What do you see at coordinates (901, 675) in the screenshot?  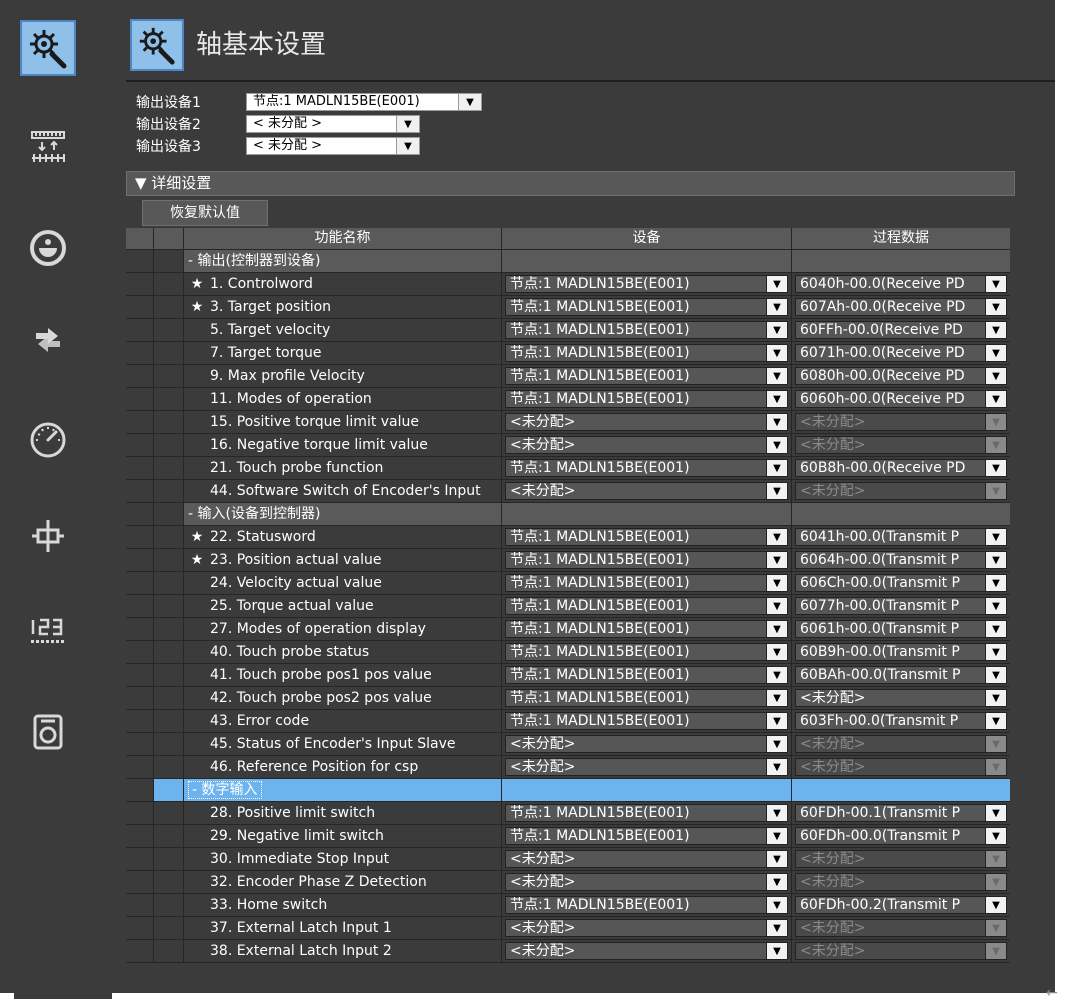 I see `process-data-select: 60BAh-00.0(Transmit P ▼` at bounding box center [901, 675].